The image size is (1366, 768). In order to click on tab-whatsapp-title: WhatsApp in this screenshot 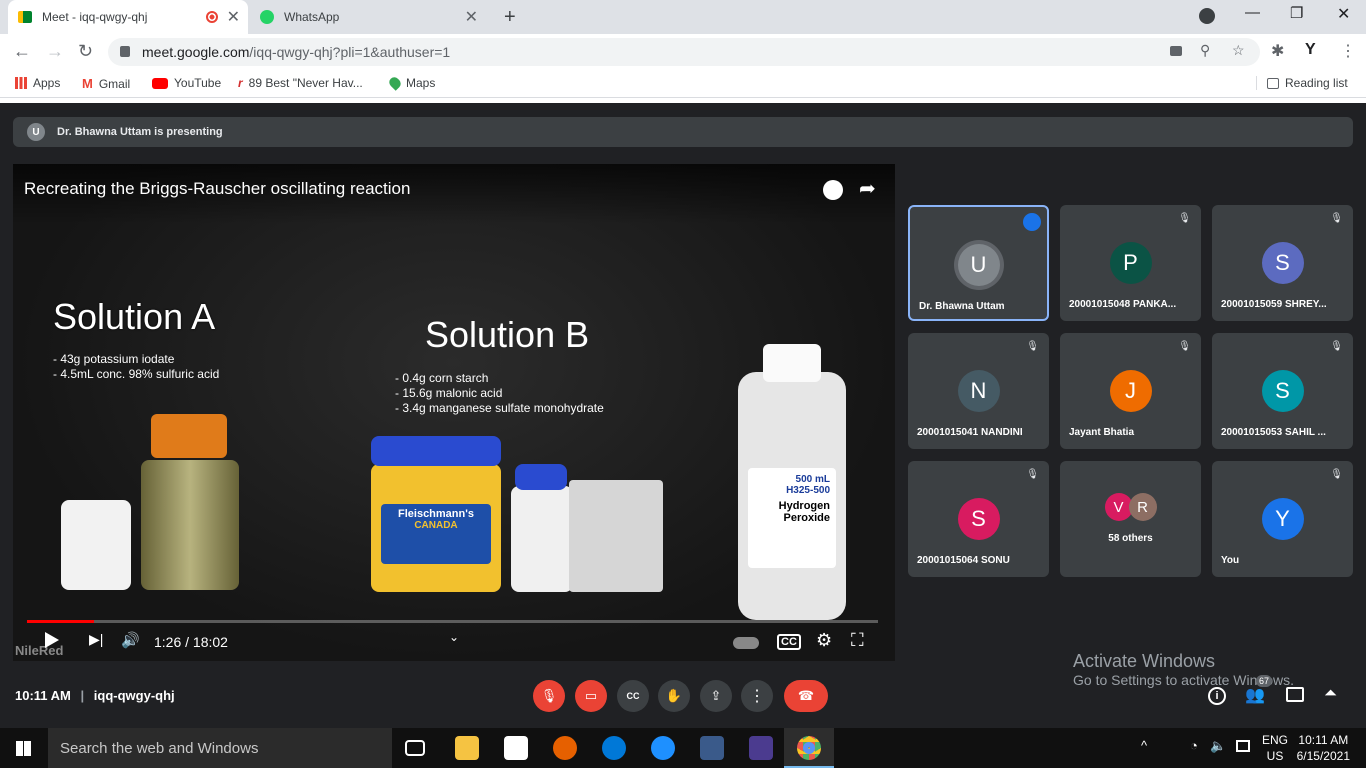, I will do `click(312, 17)`.